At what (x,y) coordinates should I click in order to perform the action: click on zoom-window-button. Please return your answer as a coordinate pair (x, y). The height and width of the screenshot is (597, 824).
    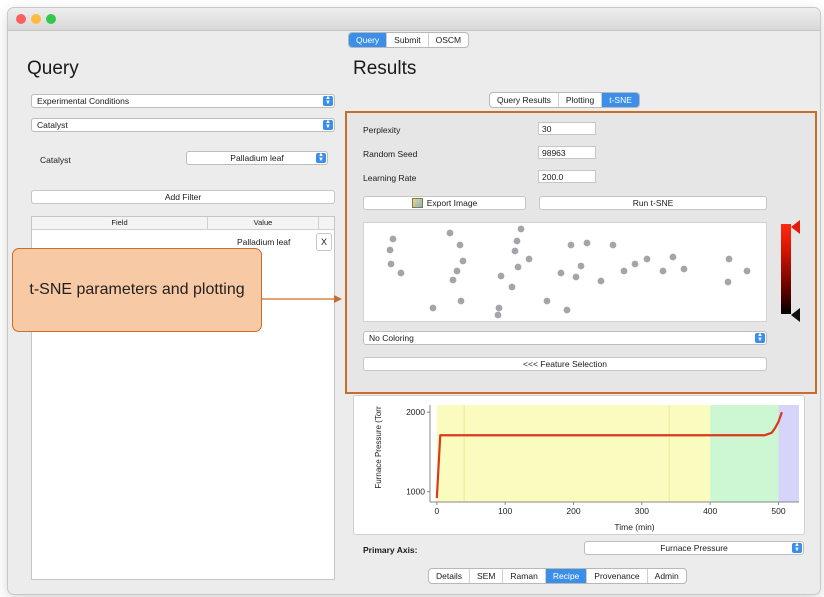
    Looking at the image, I should click on (51, 19).